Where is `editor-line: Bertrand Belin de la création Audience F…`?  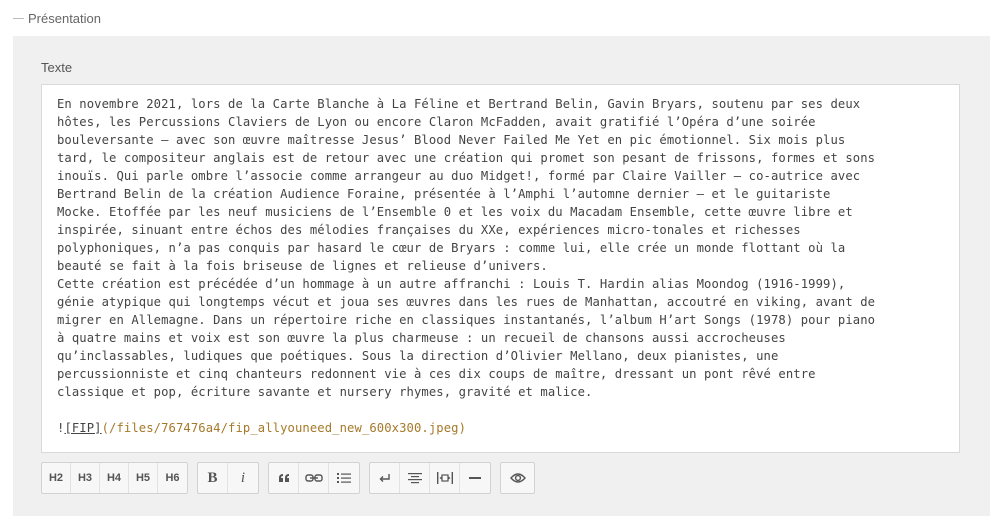
editor-line: Bertrand Belin de la création Audience F… is located at coordinates (444, 194).